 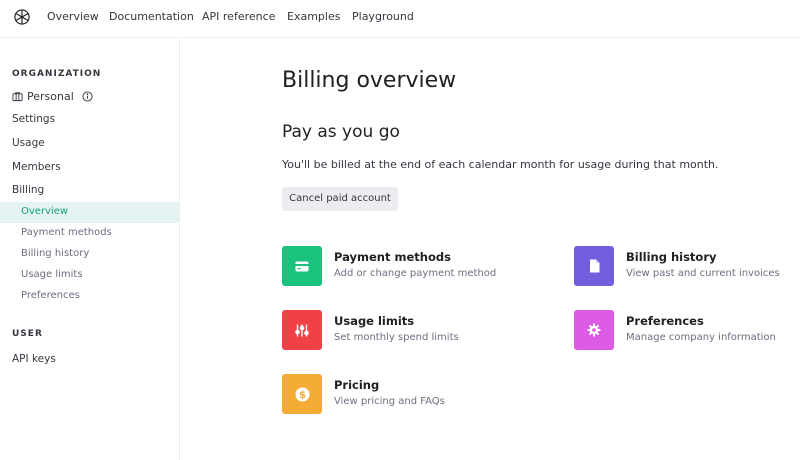 What do you see at coordinates (392, 257) in the screenshot?
I see `card-title: Payment methods` at bounding box center [392, 257].